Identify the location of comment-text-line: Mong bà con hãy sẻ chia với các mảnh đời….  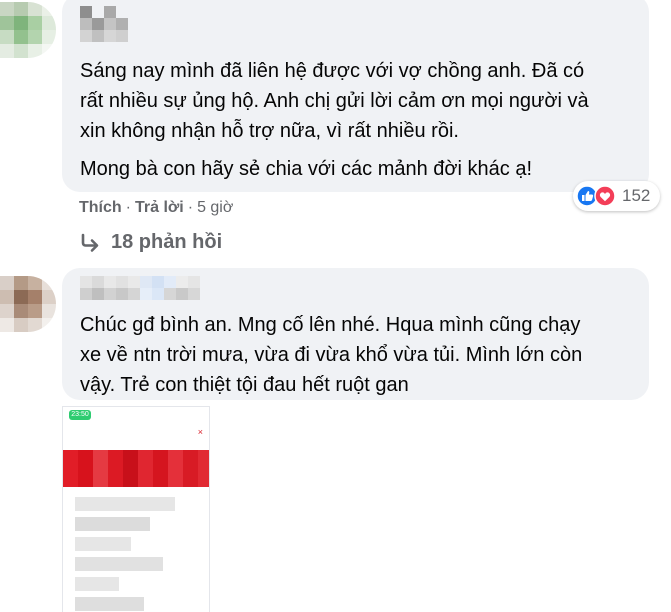
(306, 169).